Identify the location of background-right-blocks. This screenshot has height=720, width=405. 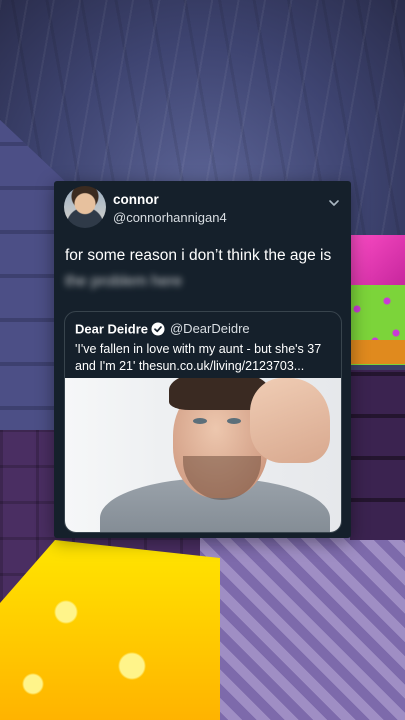
(377, 455).